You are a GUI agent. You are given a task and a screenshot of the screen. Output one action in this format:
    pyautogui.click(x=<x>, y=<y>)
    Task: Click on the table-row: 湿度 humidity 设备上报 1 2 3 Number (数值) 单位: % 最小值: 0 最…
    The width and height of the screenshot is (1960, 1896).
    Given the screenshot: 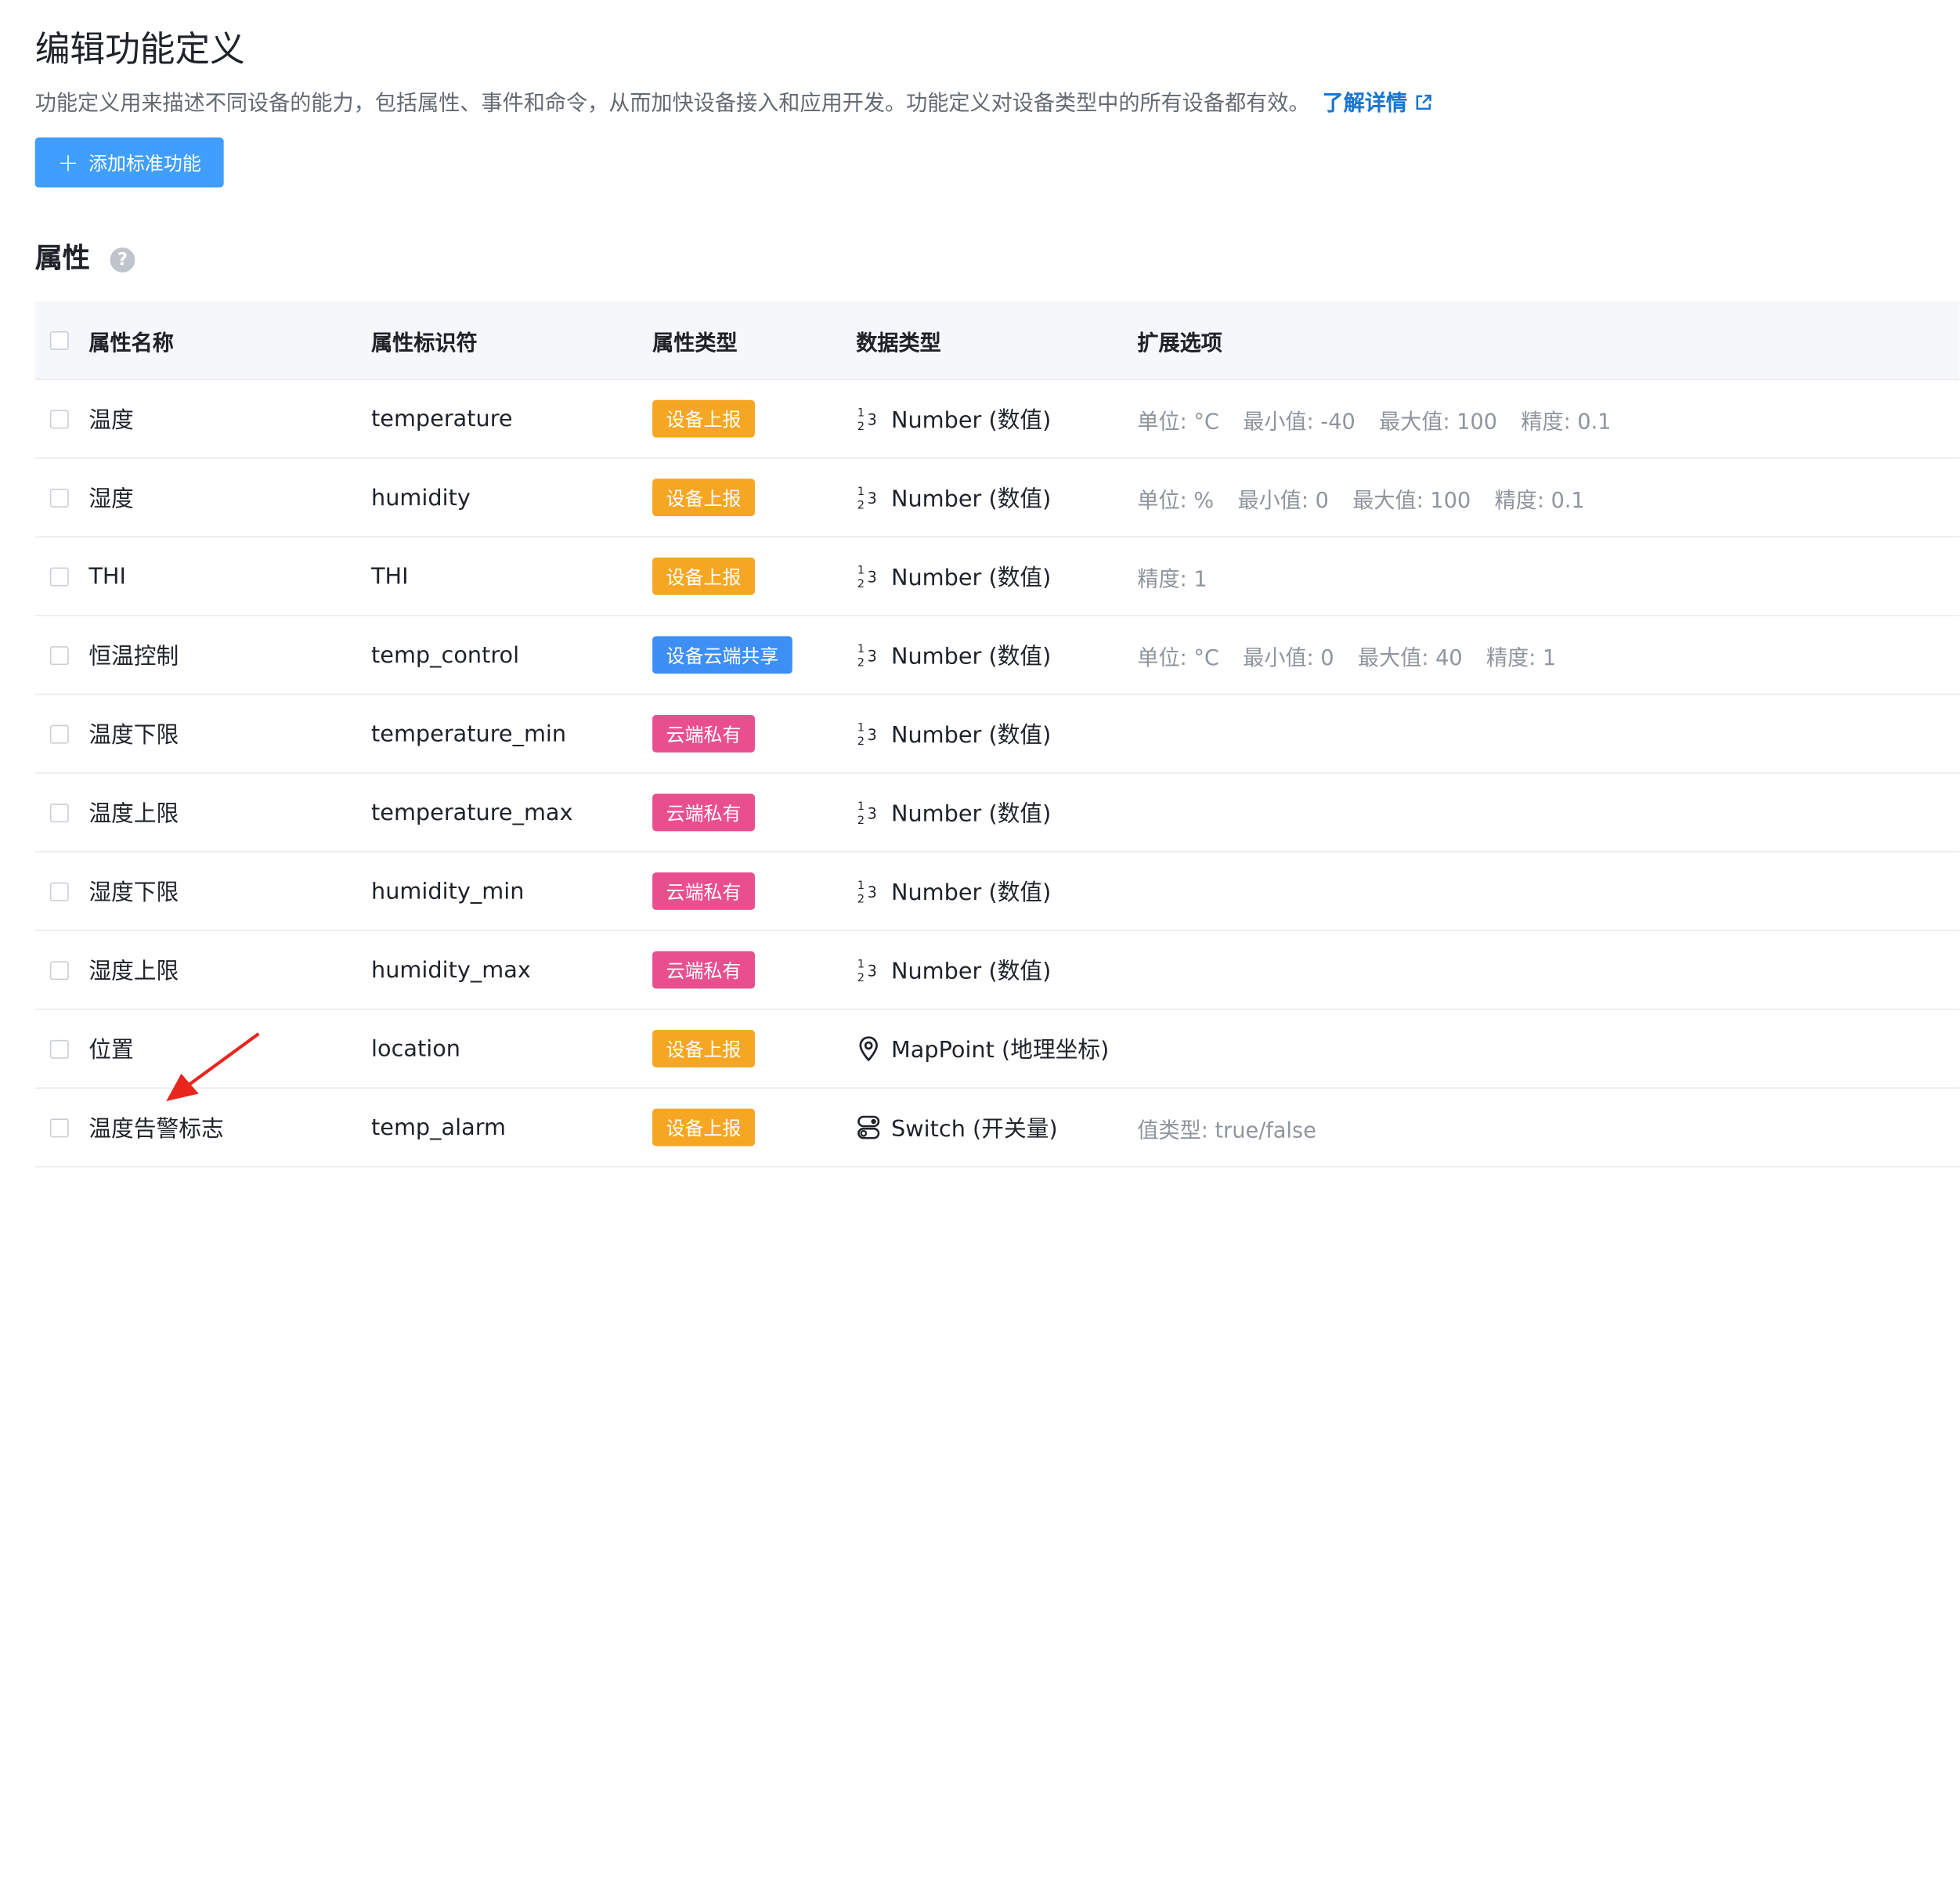 What is the action you would take?
    pyautogui.click(x=997, y=498)
    